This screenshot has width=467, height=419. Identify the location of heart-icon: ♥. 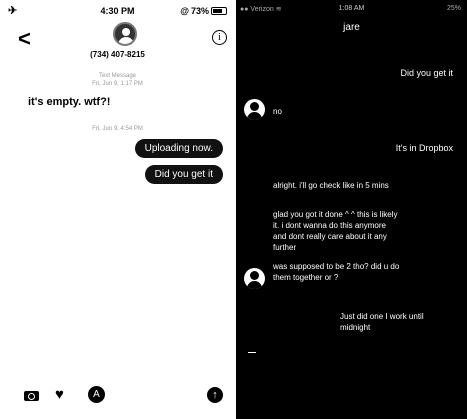
(63, 394).